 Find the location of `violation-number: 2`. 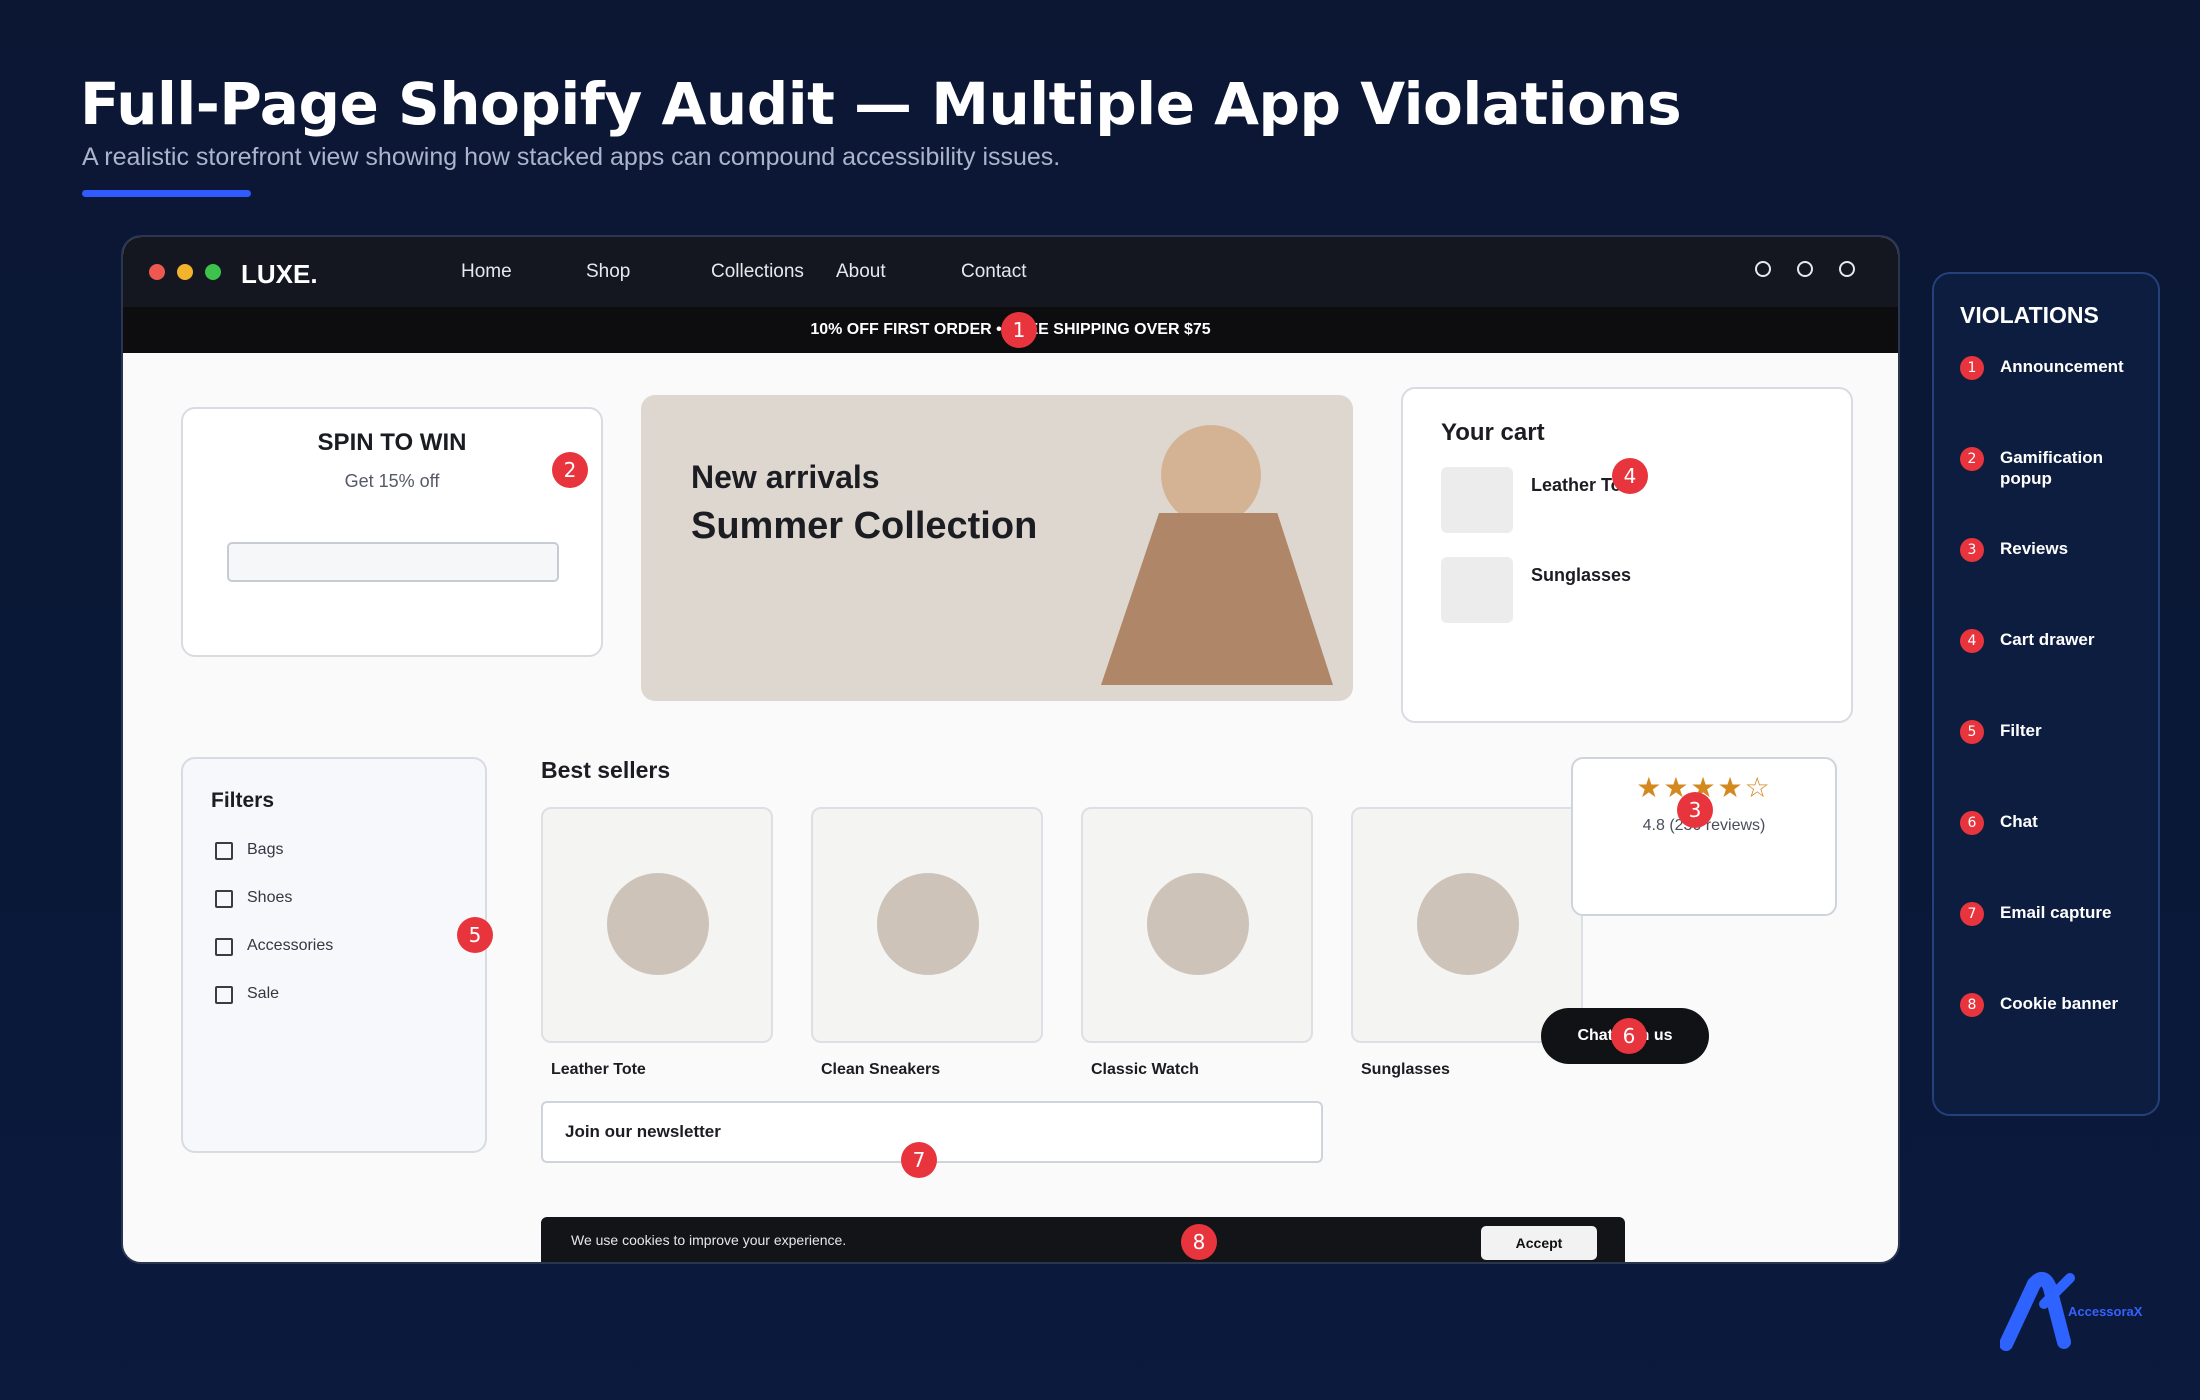

violation-number: 2 is located at coordinates (1972, 459).